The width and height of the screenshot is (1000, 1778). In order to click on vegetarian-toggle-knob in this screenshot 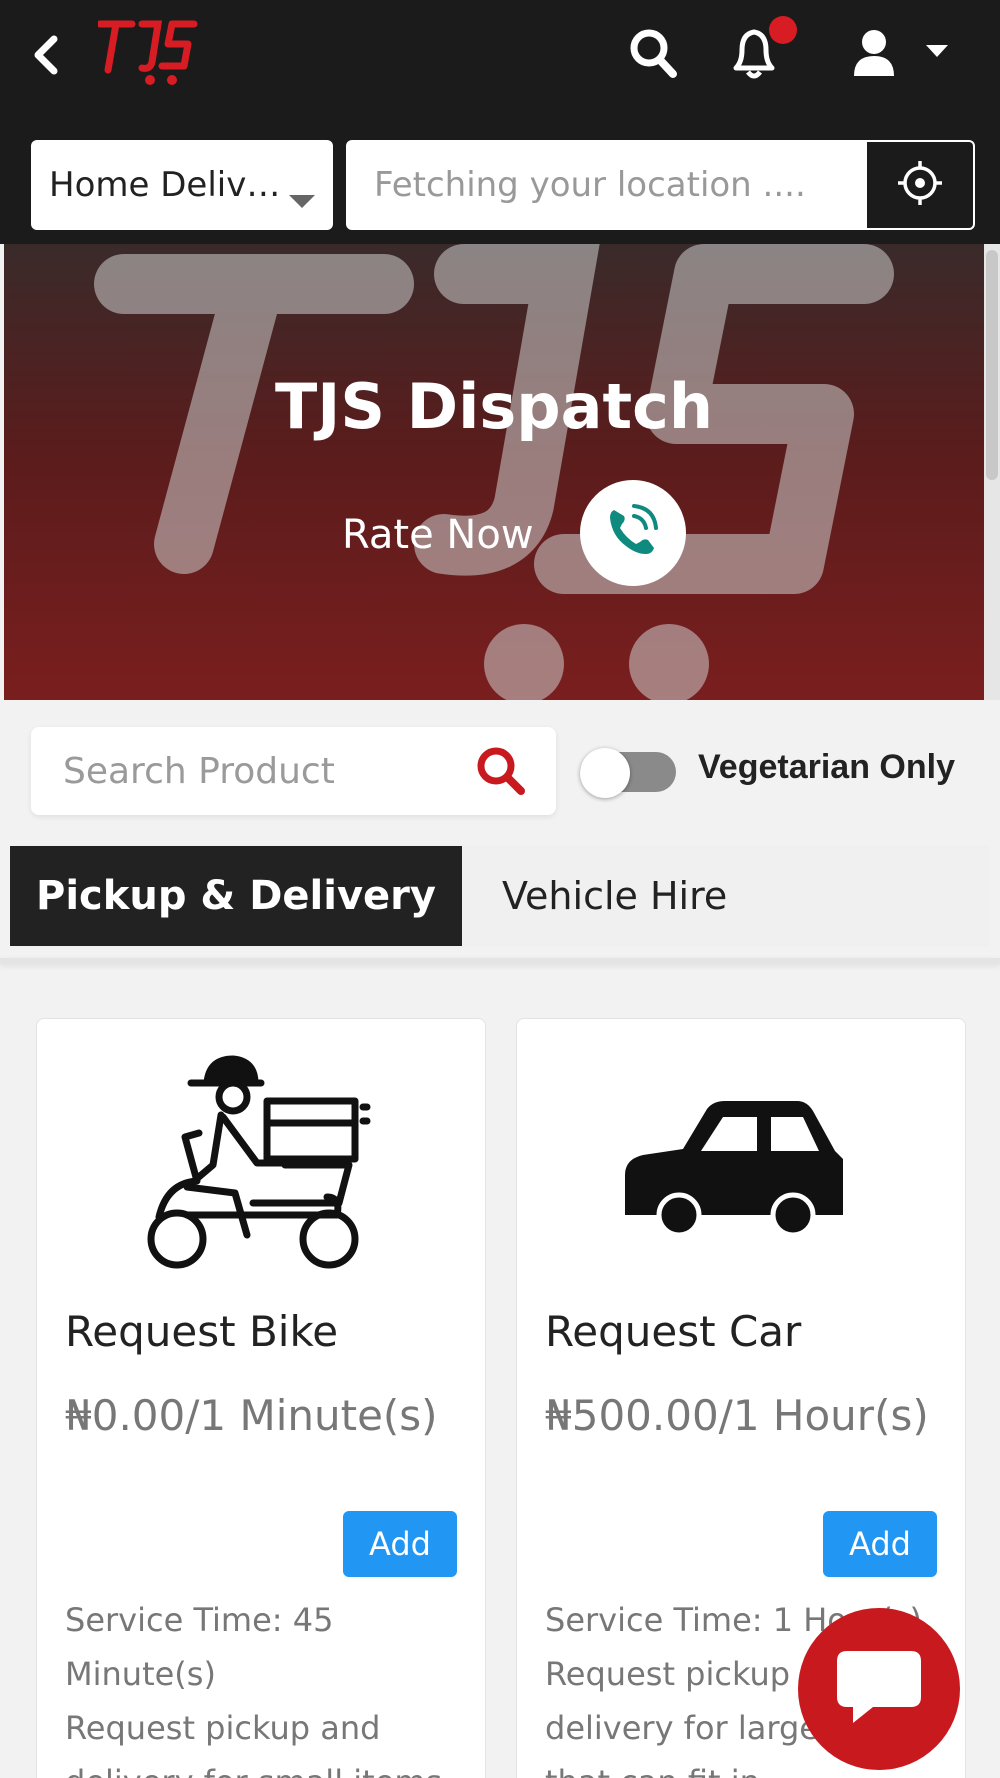, I will do `click(605, 773)`.